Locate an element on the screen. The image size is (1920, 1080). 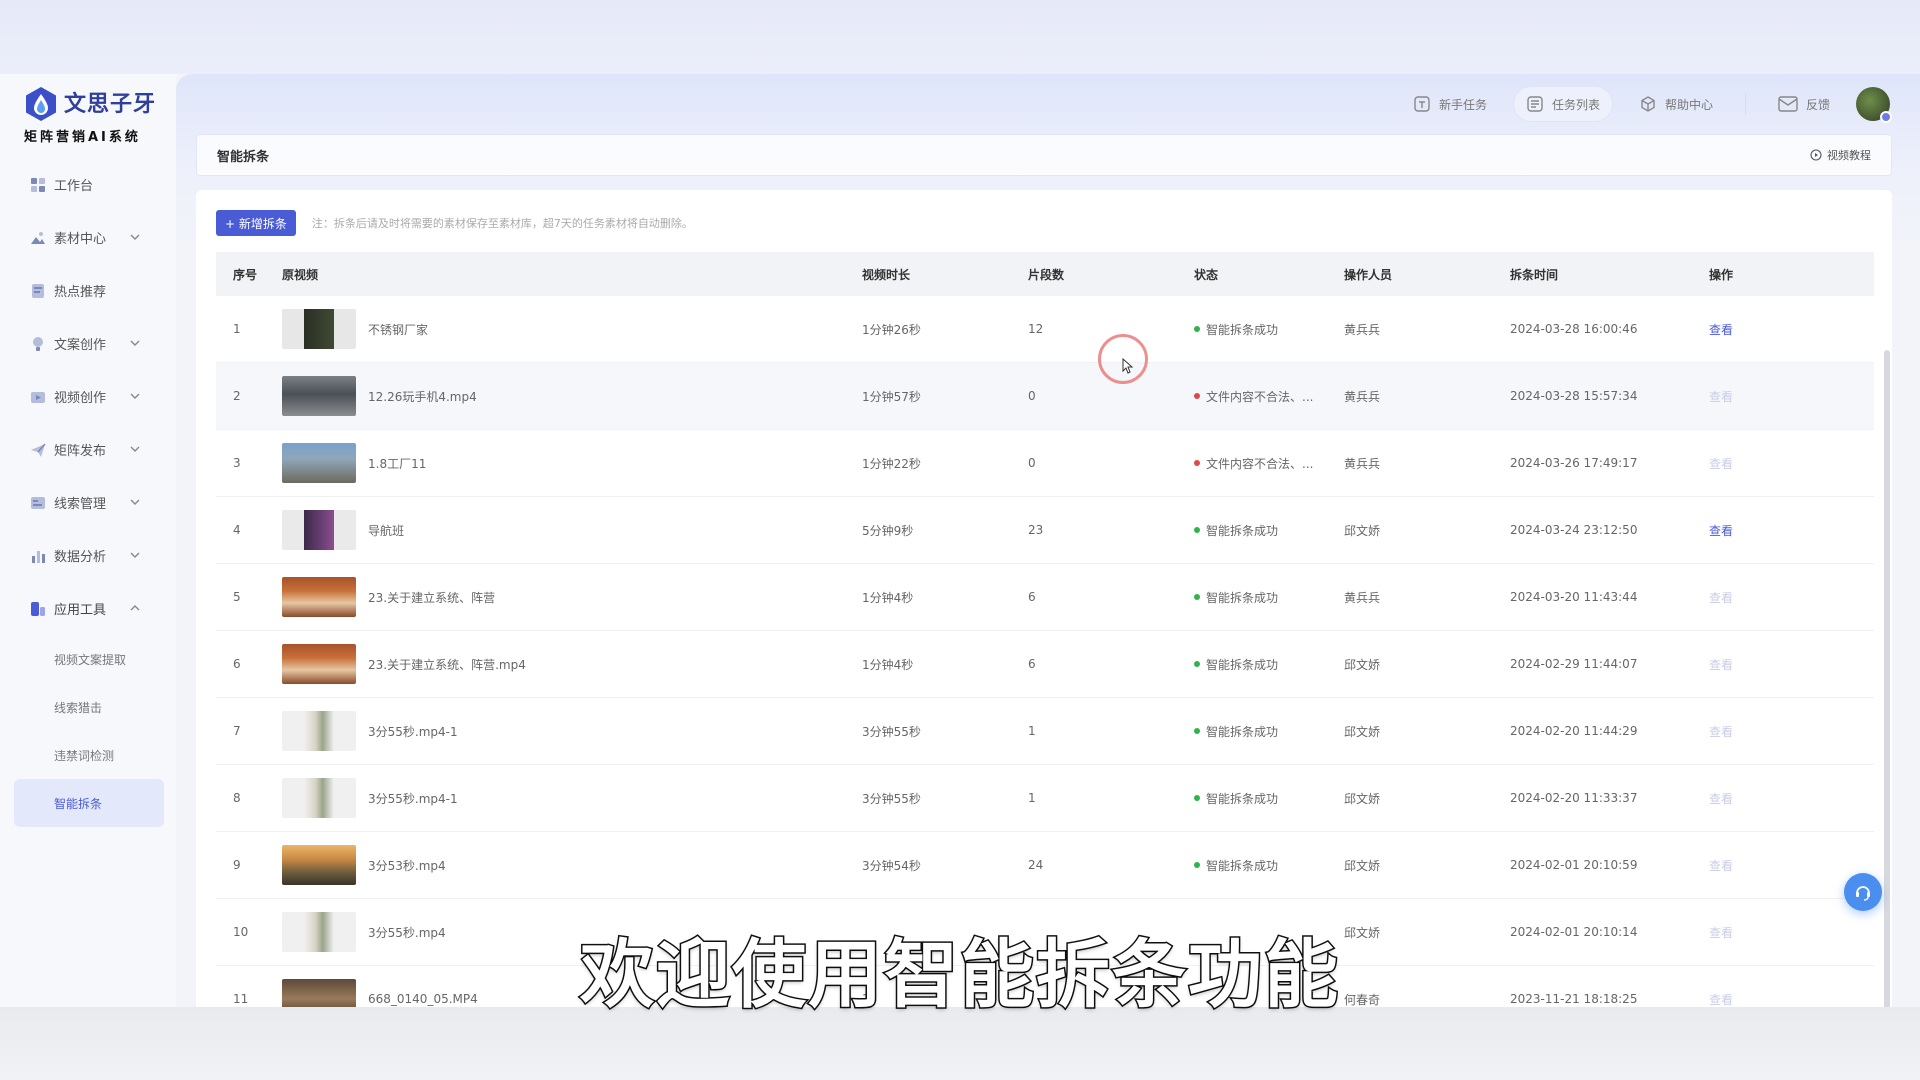
add-split-button: + 新增拆条 is located at coordinates (256, 223).